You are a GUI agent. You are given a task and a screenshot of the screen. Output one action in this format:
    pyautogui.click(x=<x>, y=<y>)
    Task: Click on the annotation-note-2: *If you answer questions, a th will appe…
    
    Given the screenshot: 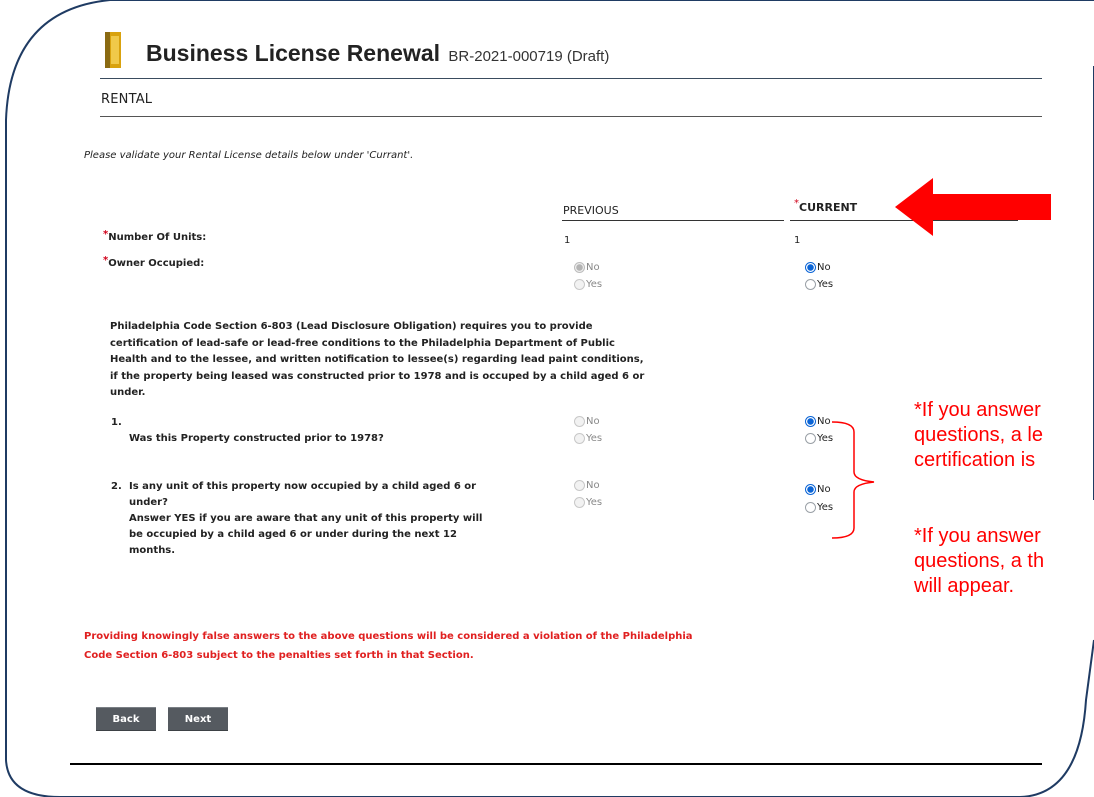 What is the action you would take?
    pyautogui.click(x=979, y=561)
    